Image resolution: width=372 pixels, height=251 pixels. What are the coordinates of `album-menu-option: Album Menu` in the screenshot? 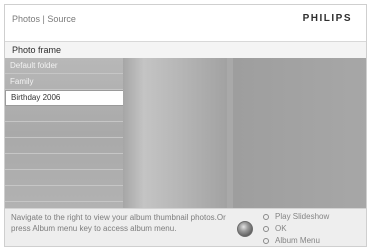 It's located at (291, 240).